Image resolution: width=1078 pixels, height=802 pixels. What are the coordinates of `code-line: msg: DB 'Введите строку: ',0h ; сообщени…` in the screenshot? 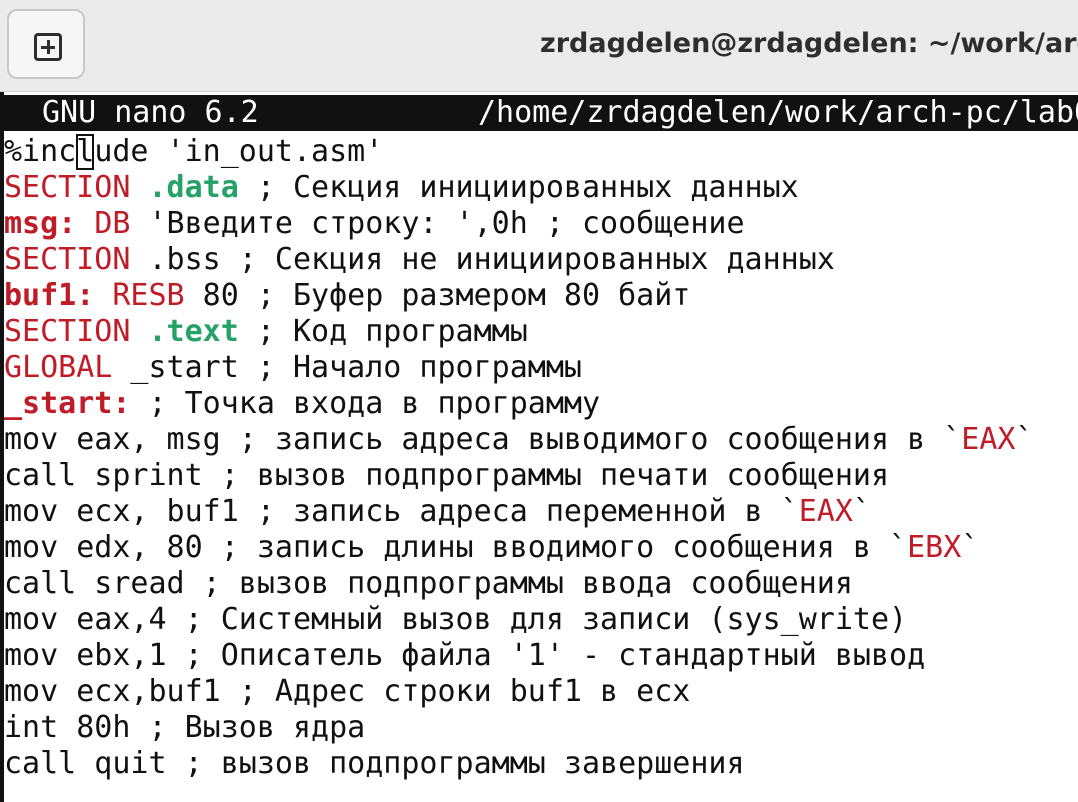 It's located at (519, 224).